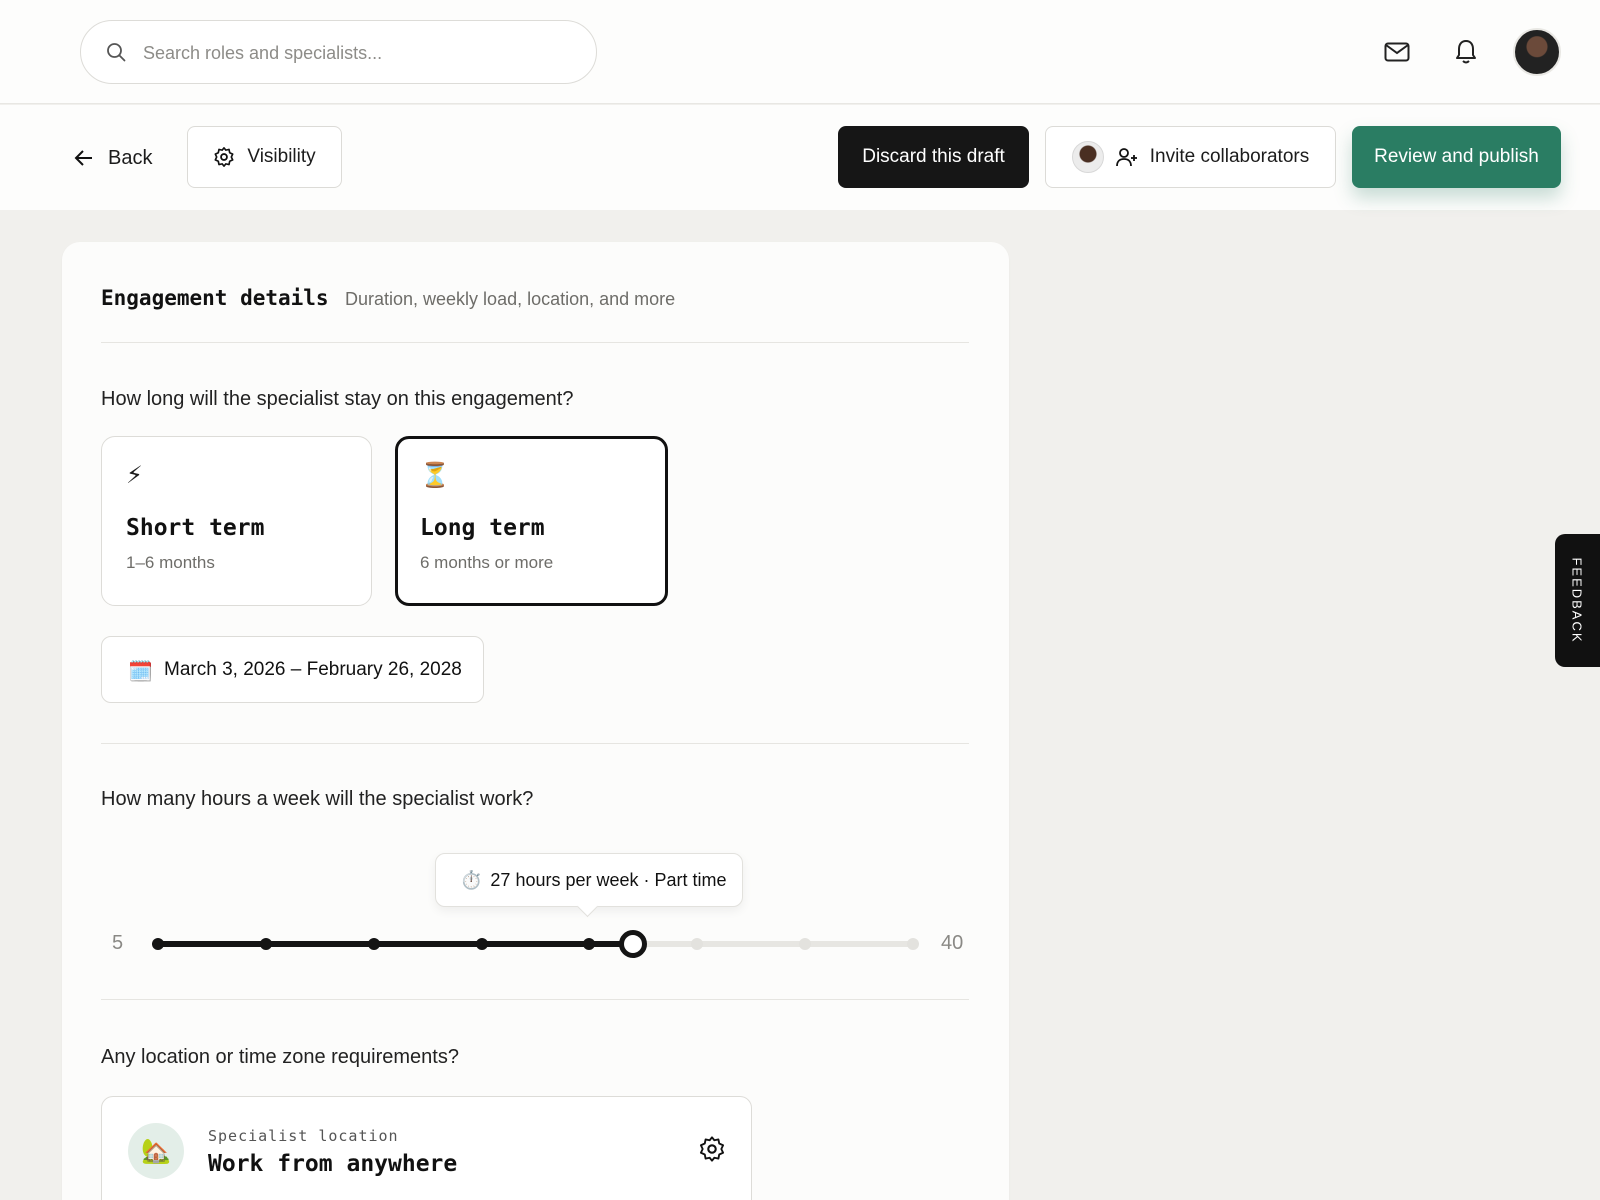 This screenshot has height=1200, width=1600. What do you see at coordinates (333, 1164) in the screenshot?
I see `location-value: Work from anywhere` at bounding box center [333, 1164].